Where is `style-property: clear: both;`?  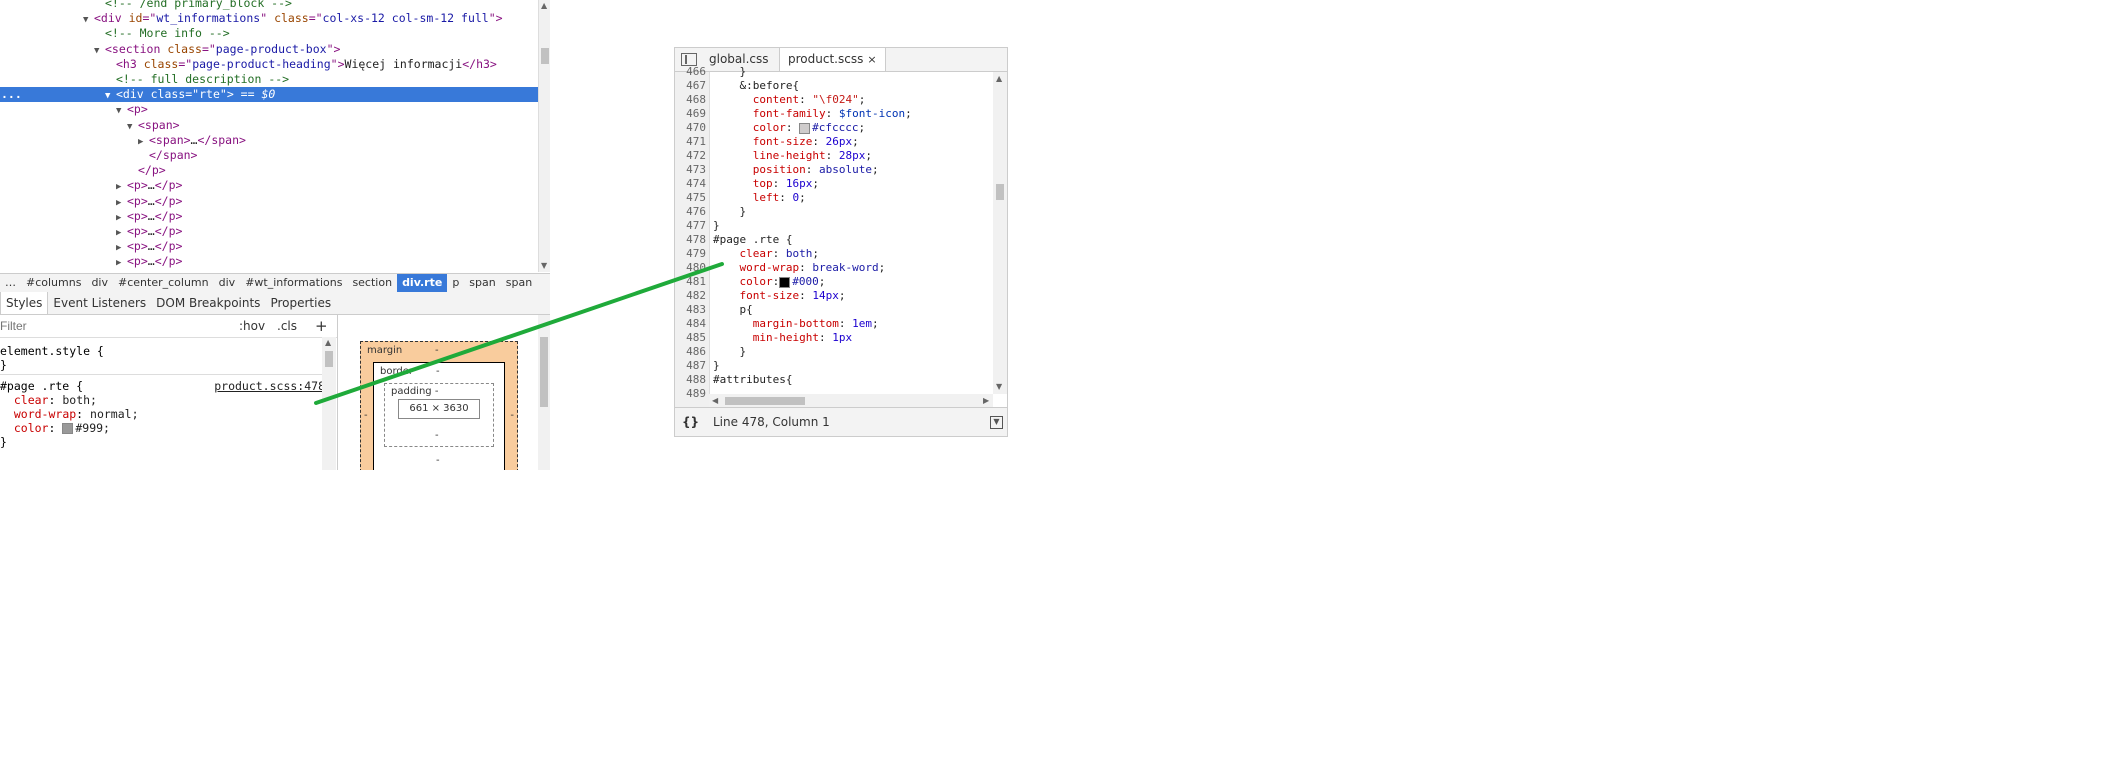
style-property: clear: both; is located at coordinates (48, 400).